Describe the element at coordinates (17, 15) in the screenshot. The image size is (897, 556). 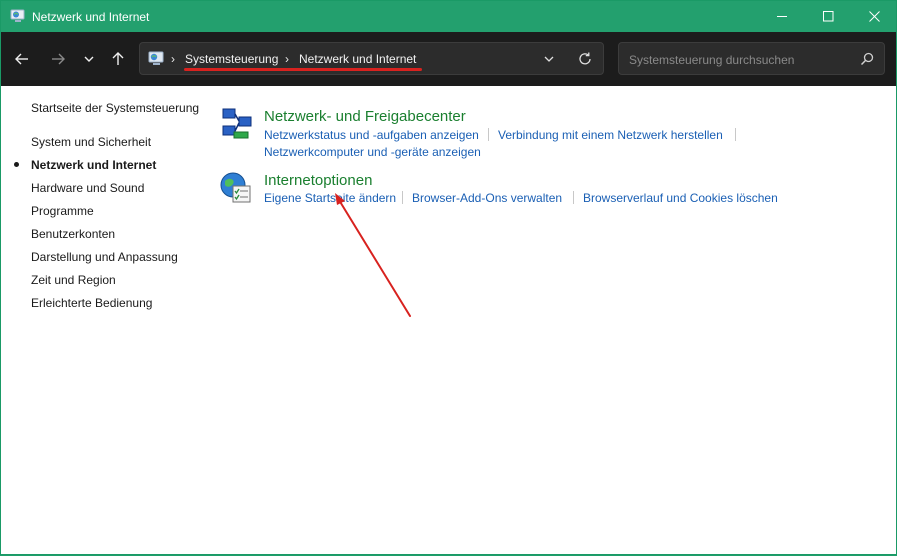
I see `control-panel-icon` at that location.